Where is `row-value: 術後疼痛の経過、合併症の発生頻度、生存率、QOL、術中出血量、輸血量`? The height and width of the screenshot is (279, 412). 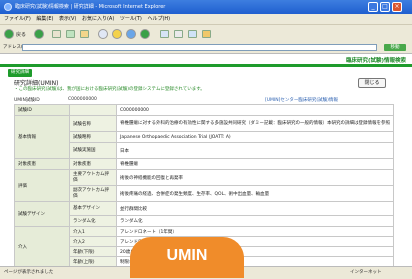
row-value: 術後疼痛の経過、合併症の発生頻度、生存率、QOL、術中出血量、輸血量 is located at coordinates (255, 193).